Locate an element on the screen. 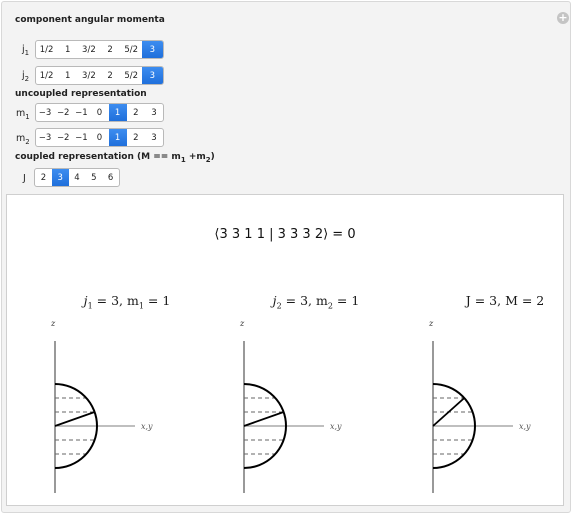  m2-setter-bar: −3 −2 −1 0 1 2 3 is located at coordinates (99, 137).